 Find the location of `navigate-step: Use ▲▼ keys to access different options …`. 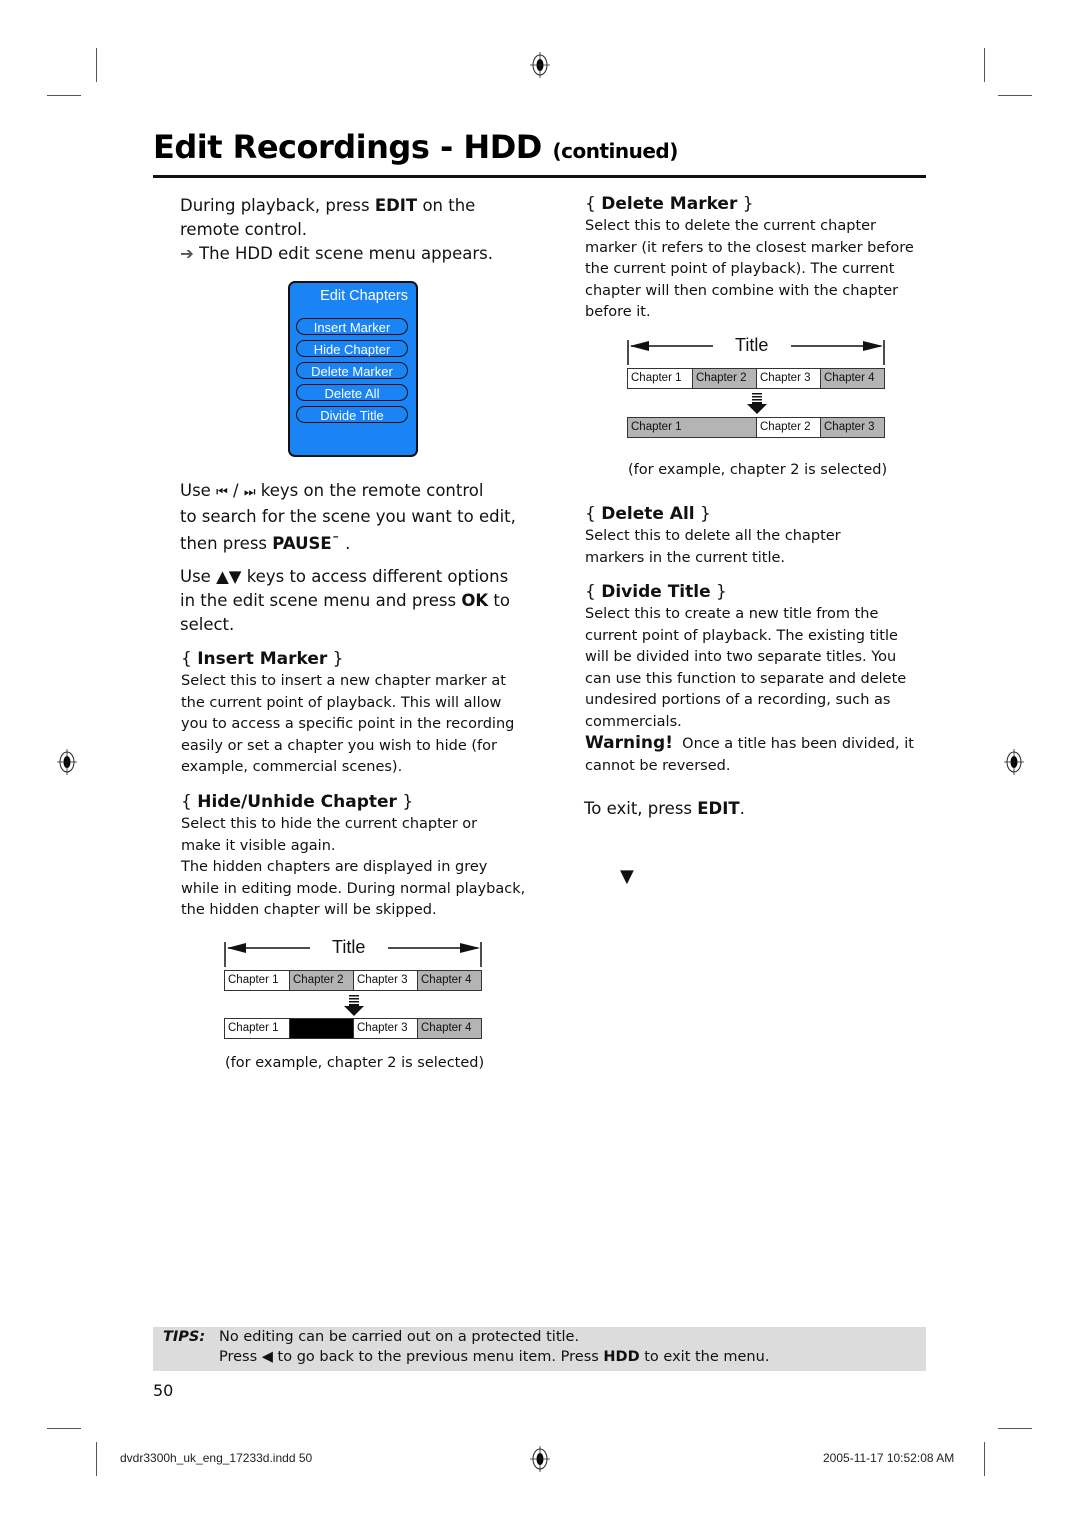

navigate-step: Use ▲▼ keys to access different options … is located at coordinates (360, 601).